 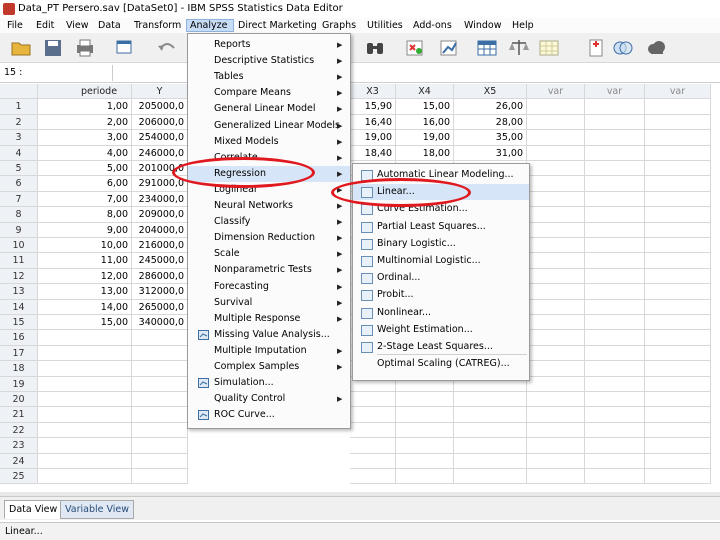 What do you see at coordinates (415, 48) in the screenshot?
I see `cases-icon` at bounding box center [415, 48].